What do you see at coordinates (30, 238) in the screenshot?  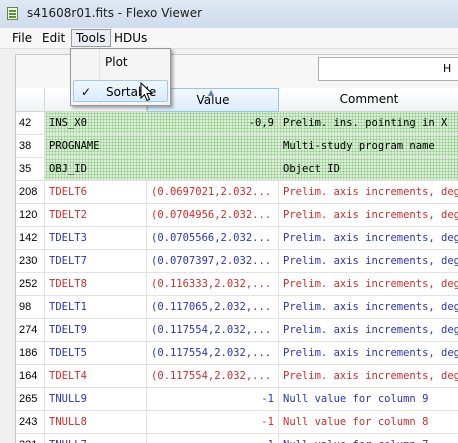 I see `row-number-cell: 142` at bounding box center [30, 238].